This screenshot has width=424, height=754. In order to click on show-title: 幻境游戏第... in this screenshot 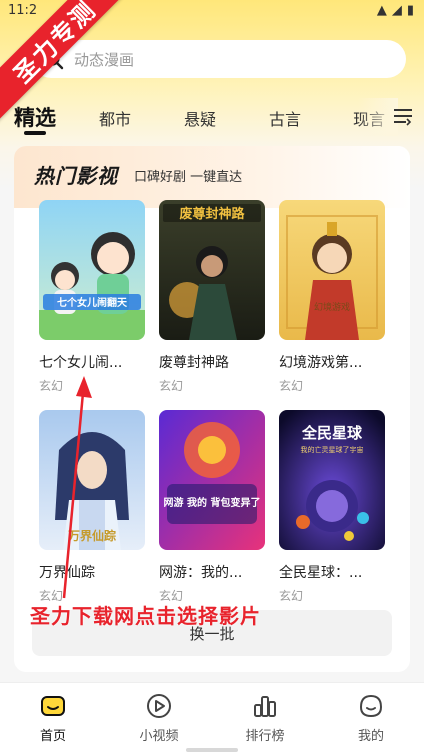, I will do `click(321, 363)`.